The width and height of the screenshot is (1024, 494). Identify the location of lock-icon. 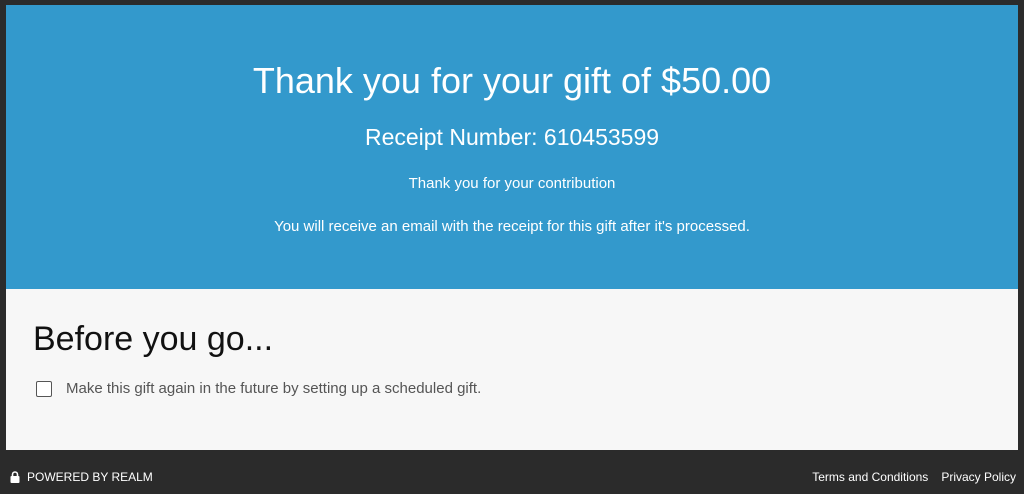
(15, 477).